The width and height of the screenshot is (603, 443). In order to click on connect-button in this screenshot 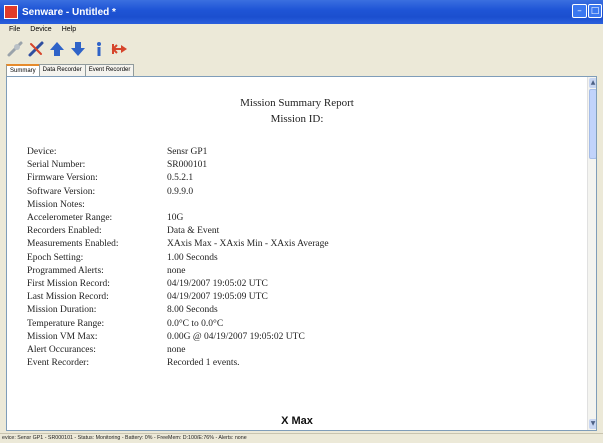, I will do `click(15, 49)`.